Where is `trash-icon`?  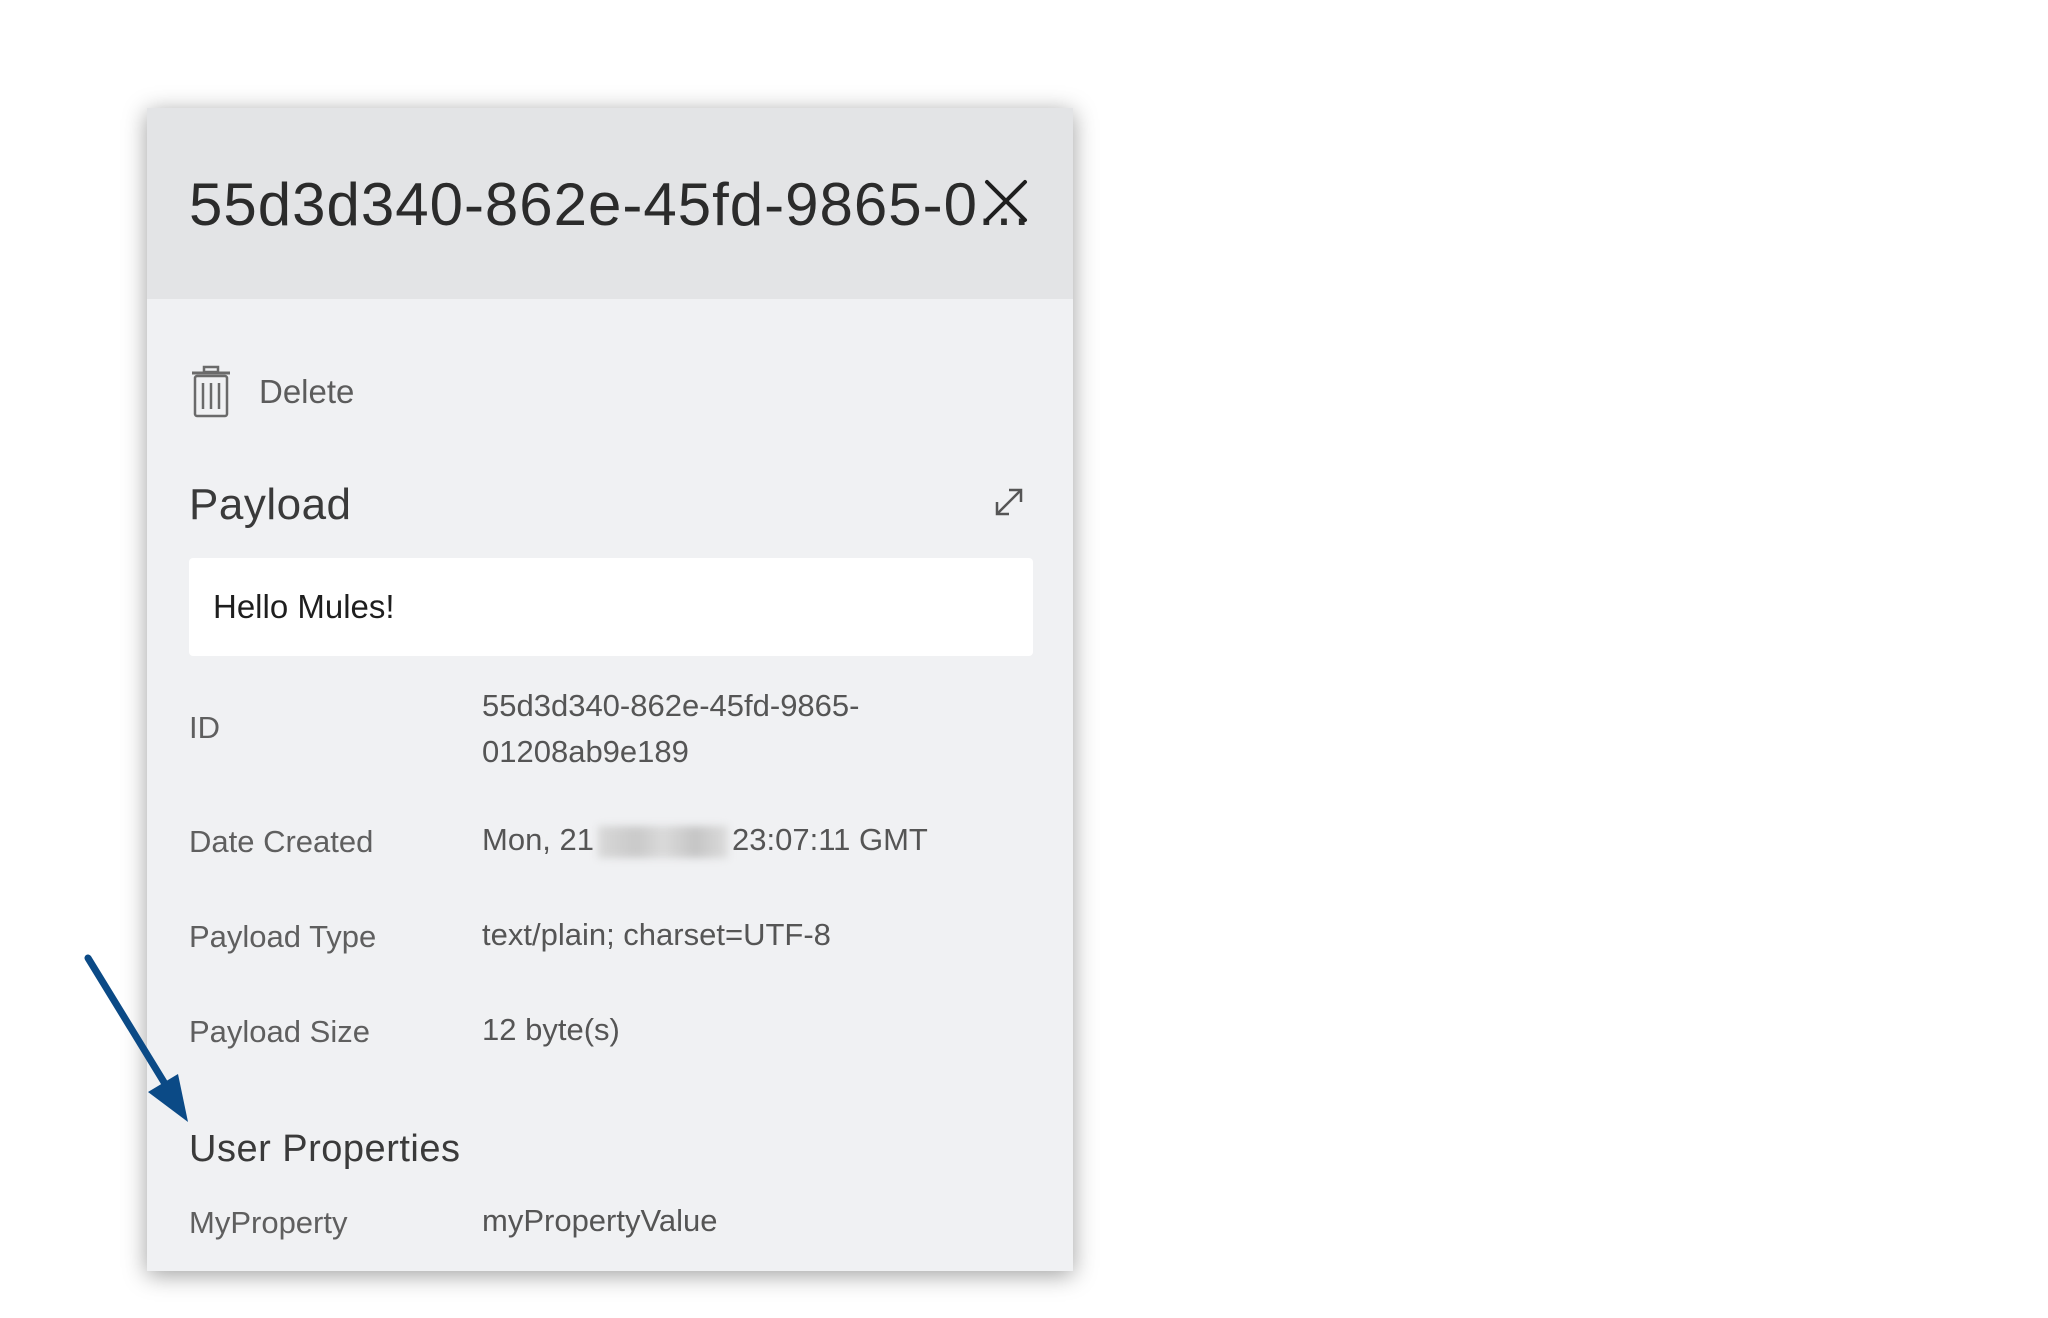
trash-icon is located at coordinates (211, 391).